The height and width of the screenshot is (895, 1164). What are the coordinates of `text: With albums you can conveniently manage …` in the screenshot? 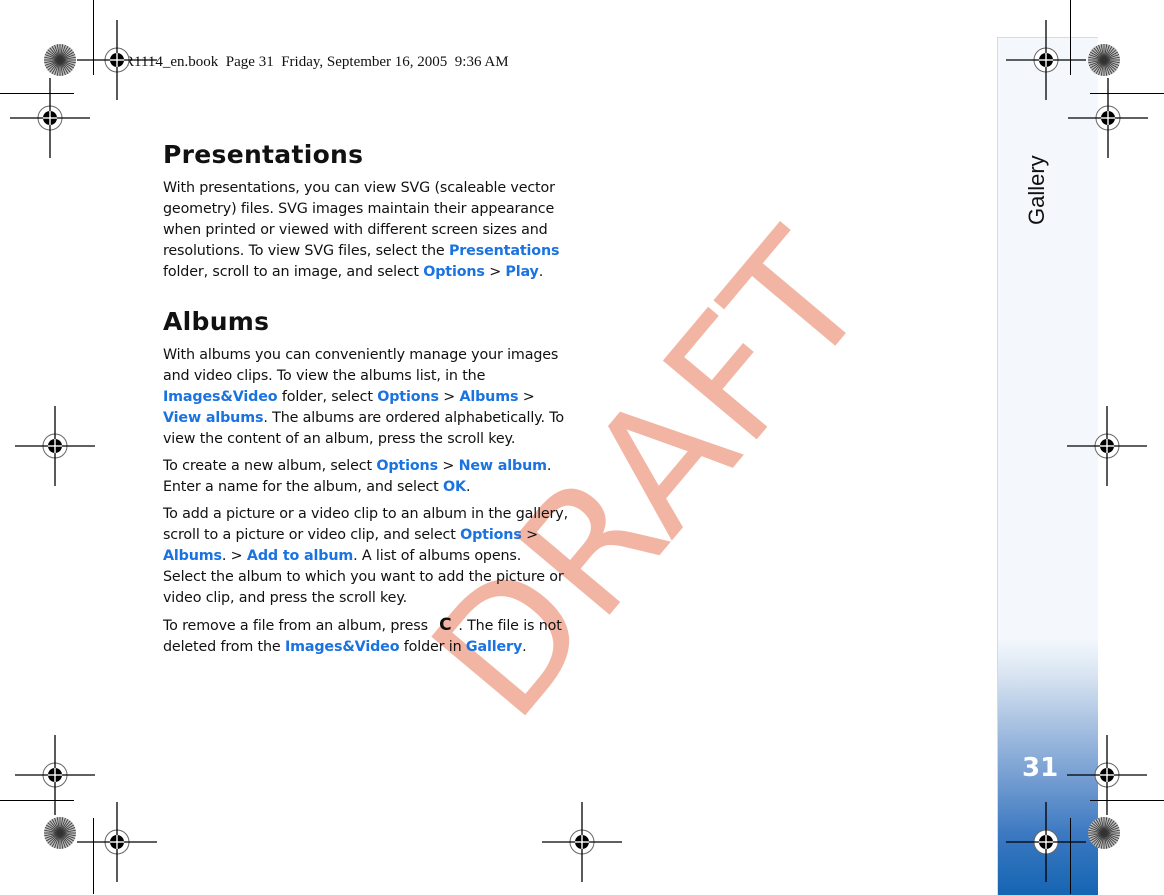 It's located at (361, 365).